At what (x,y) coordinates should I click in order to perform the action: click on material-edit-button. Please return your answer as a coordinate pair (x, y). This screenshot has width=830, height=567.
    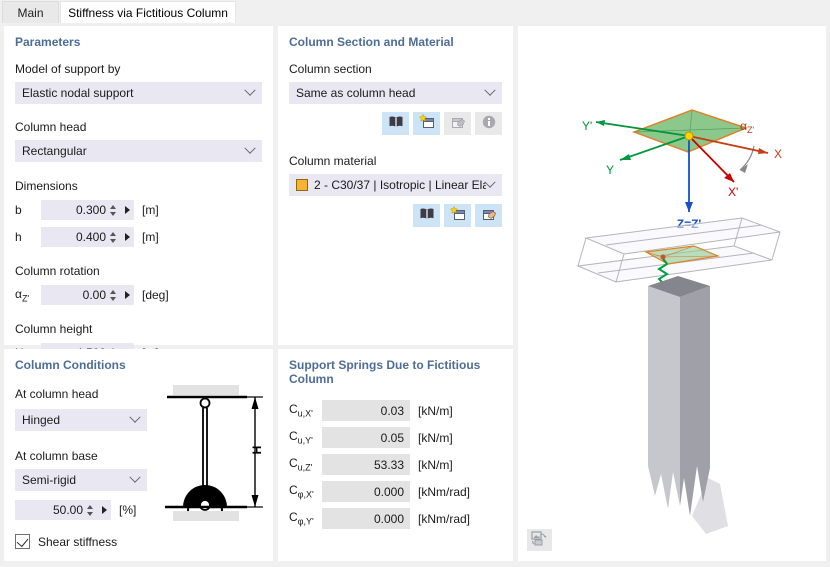
    Looking at the image, I should click on (488, 215).